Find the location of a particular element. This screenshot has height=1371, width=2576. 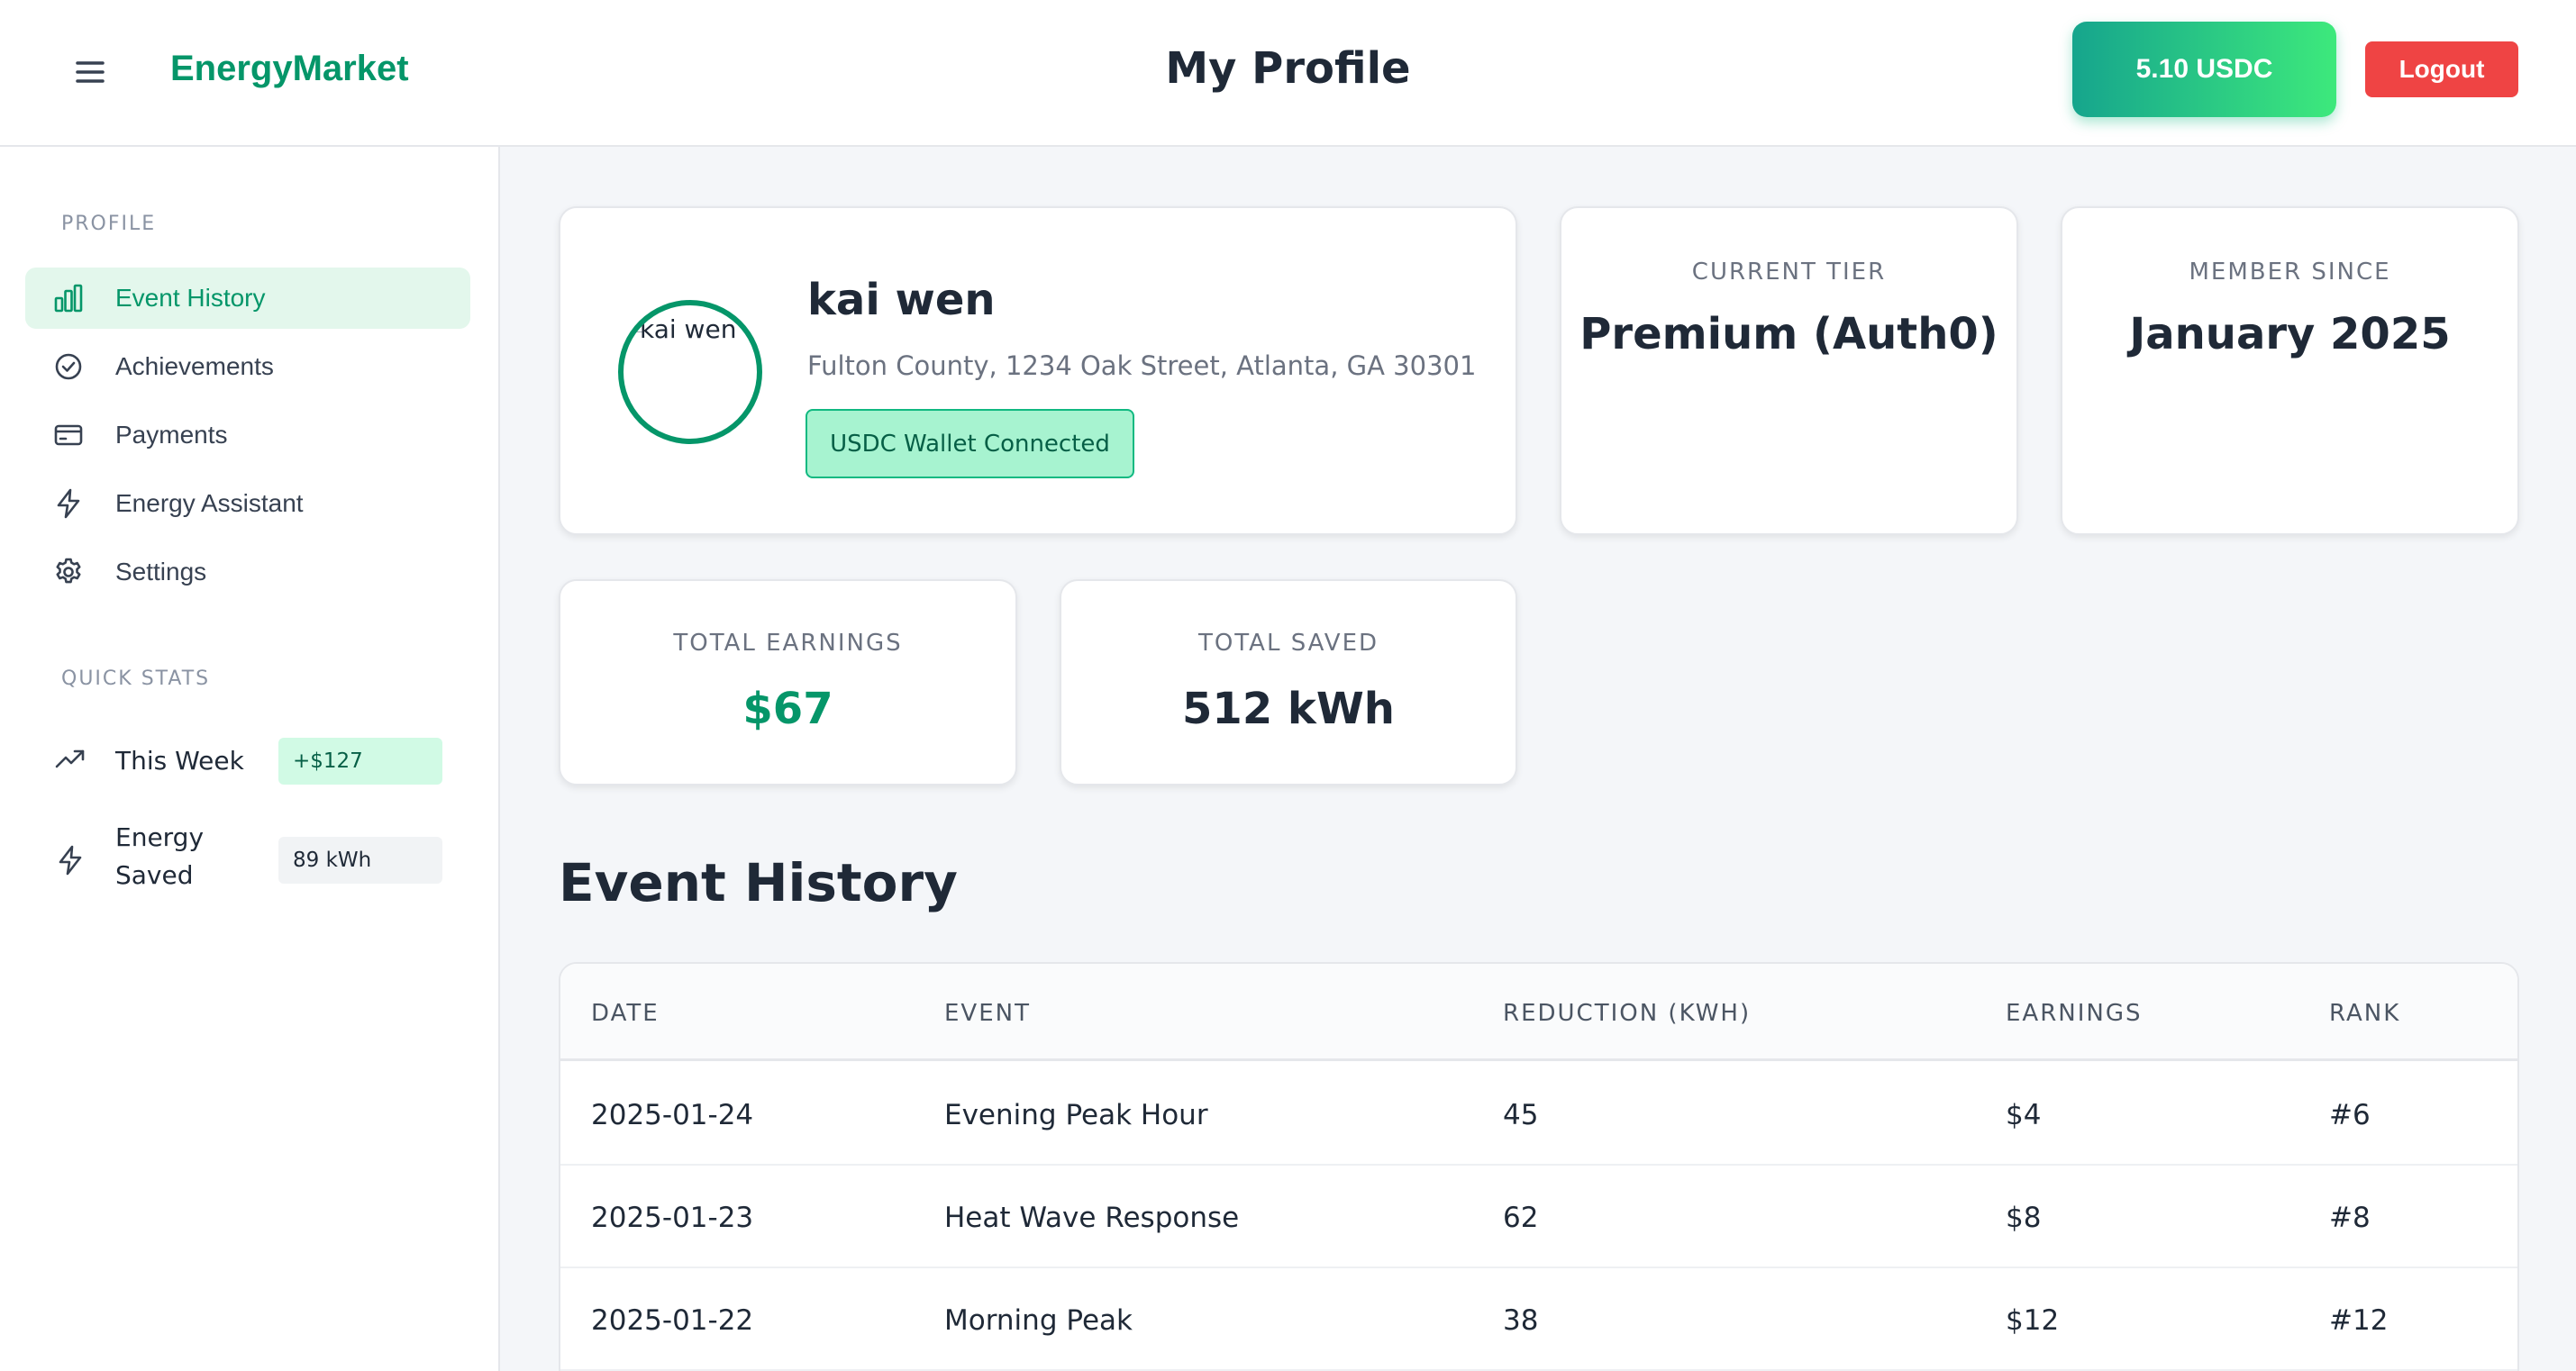

avatar: kai wen is located at coordinates (690, 372).